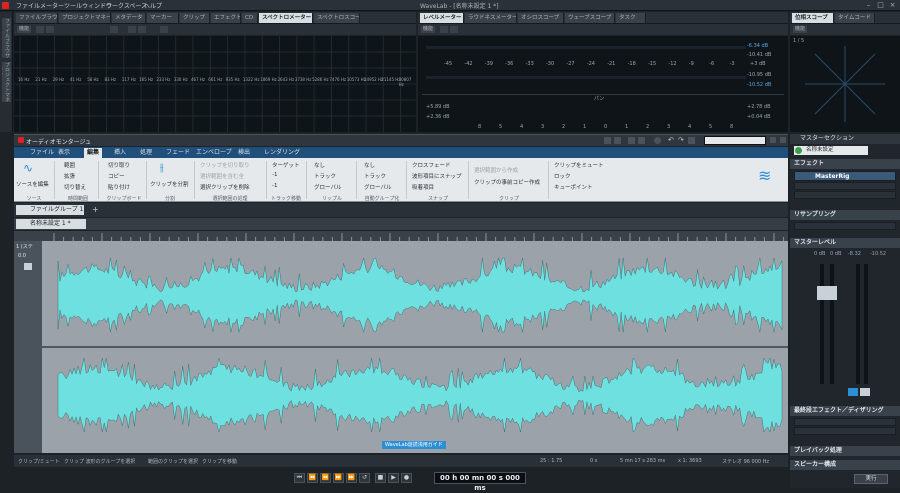  What do you see at coordinates (312, 478) in the screenshot?
I see `transport-button-1: ⏪` at bounding box center [312, 478].